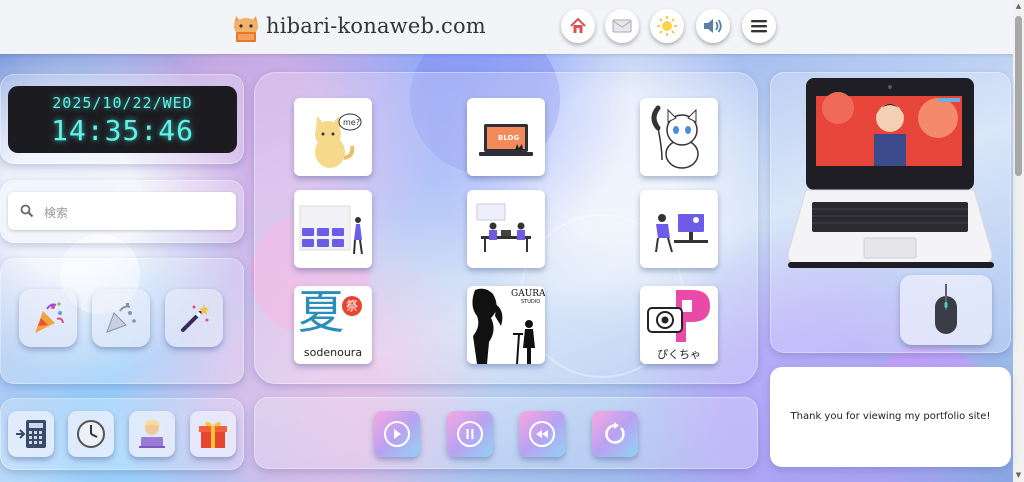 This screenshot has height=482, width=1024. Describe the element at coordinates (679, 354) in the screenshot. I see `tile-label: ぴくちゃ` at that location.